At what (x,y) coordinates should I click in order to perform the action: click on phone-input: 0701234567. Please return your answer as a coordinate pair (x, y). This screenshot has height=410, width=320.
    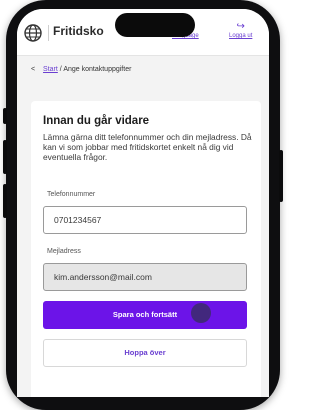
    Looking at the image, I should click on (145, 220).